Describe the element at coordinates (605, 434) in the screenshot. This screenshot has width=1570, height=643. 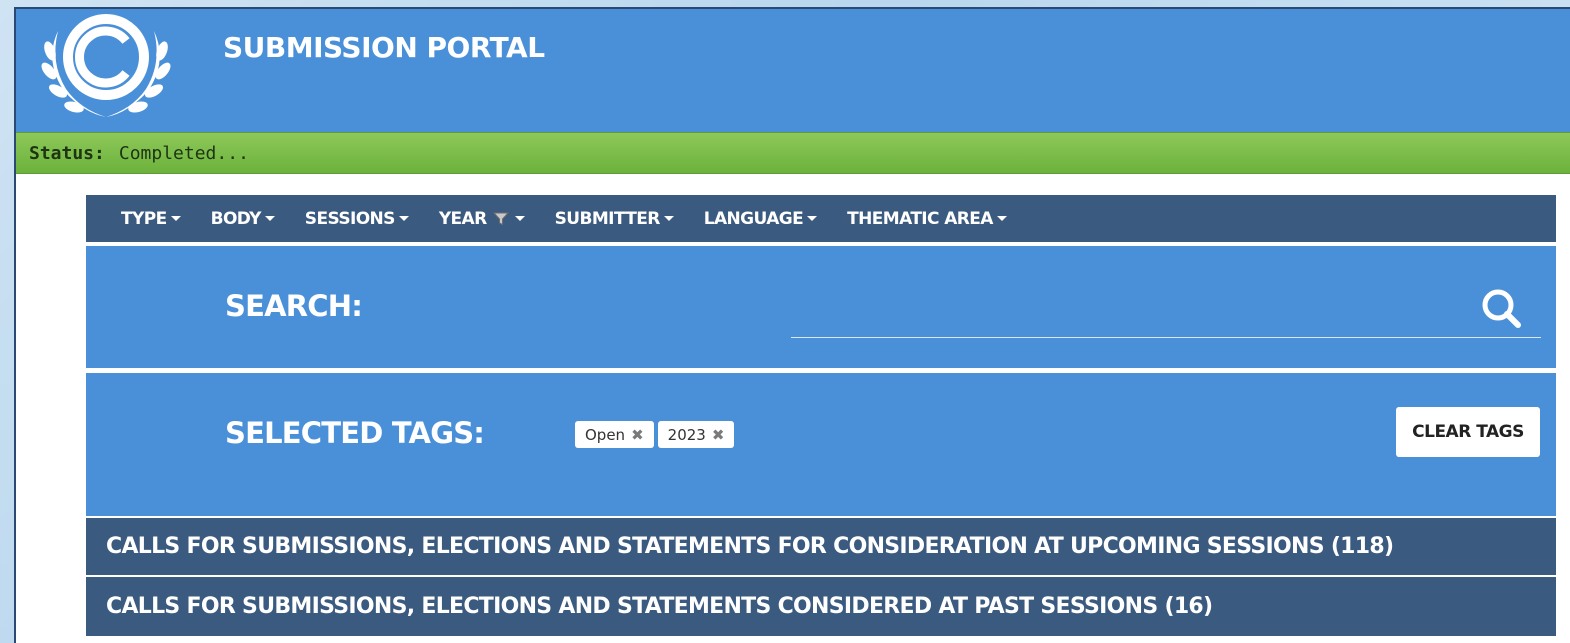
I see `tag-label: Open` at that location.